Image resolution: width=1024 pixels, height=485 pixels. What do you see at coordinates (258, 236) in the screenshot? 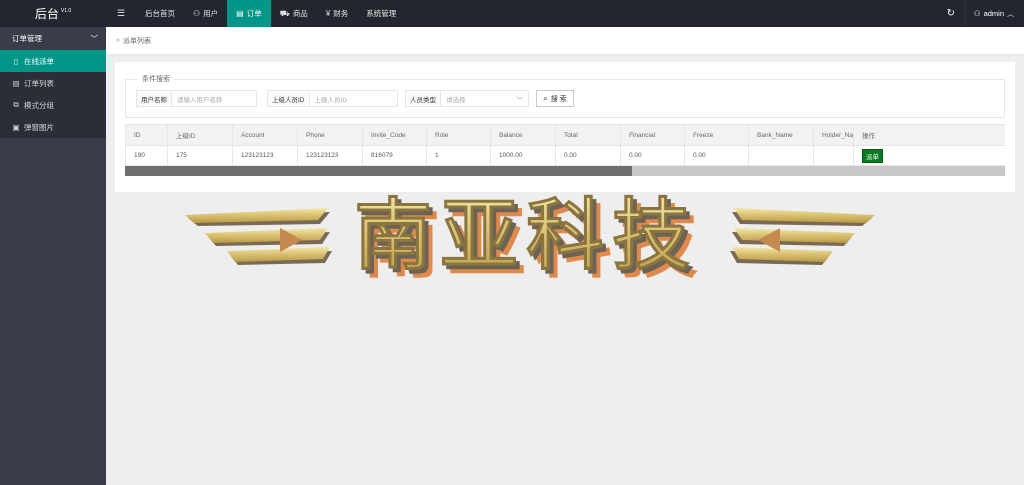
I see `left-wing-icon` at bounding box center [258, 236].